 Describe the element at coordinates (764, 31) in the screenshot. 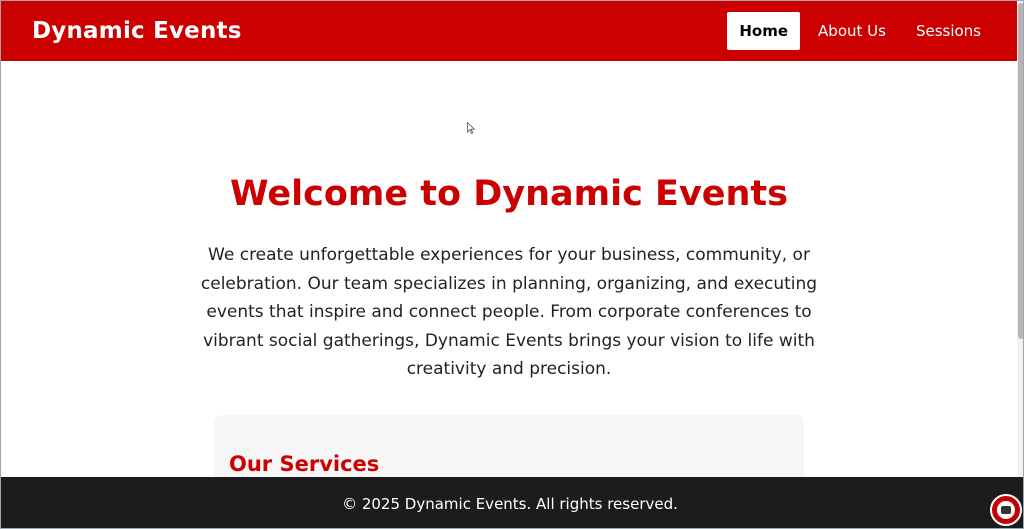

I see `nav-home: Home` at that location.